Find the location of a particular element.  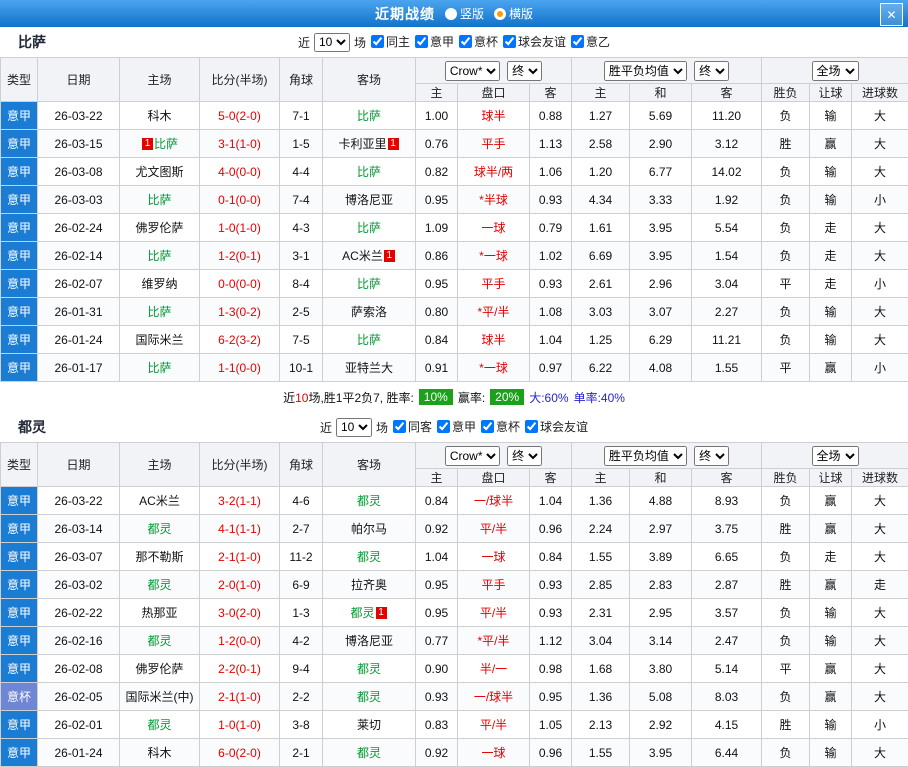

home-team-name: AC米兰 is located at coordinates (159, 501).